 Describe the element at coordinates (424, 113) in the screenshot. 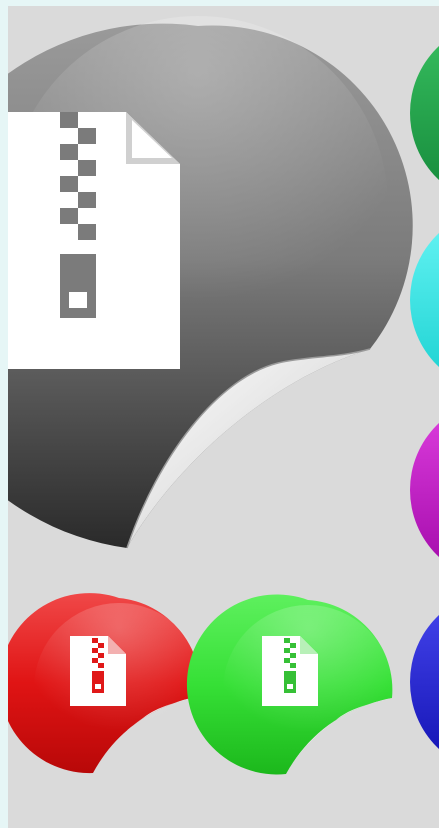

I see `zip-file-sticker-dark-green` at that location.